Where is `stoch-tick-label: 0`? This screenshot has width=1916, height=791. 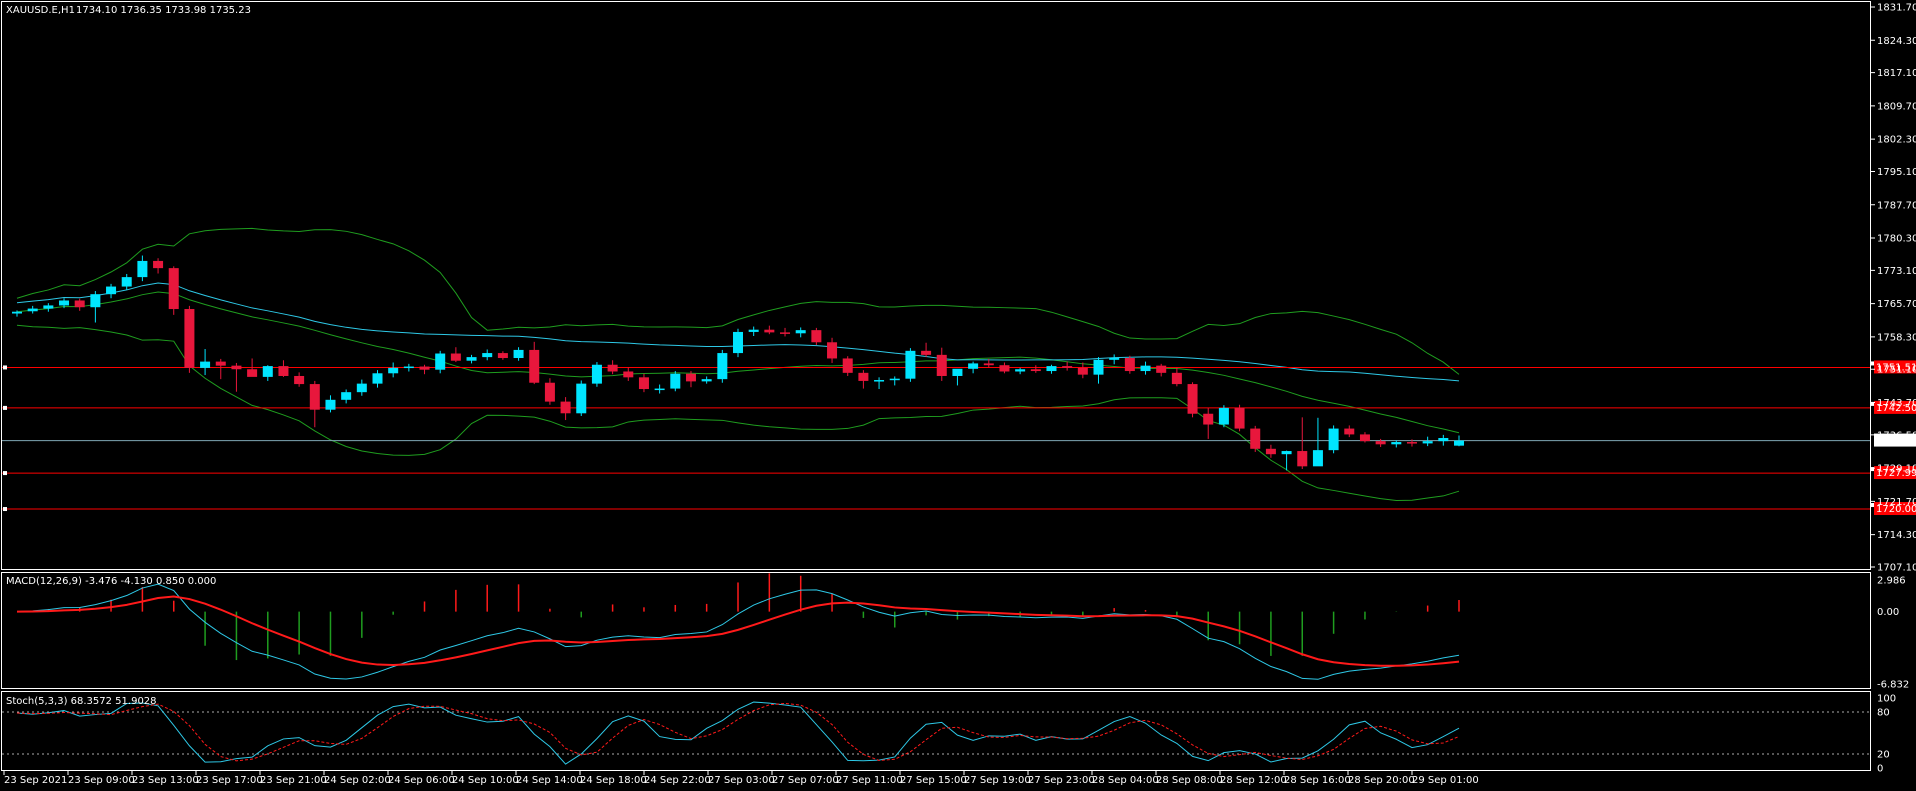 stoch-tick-label: 0 is located at coordinates (1880, 769).